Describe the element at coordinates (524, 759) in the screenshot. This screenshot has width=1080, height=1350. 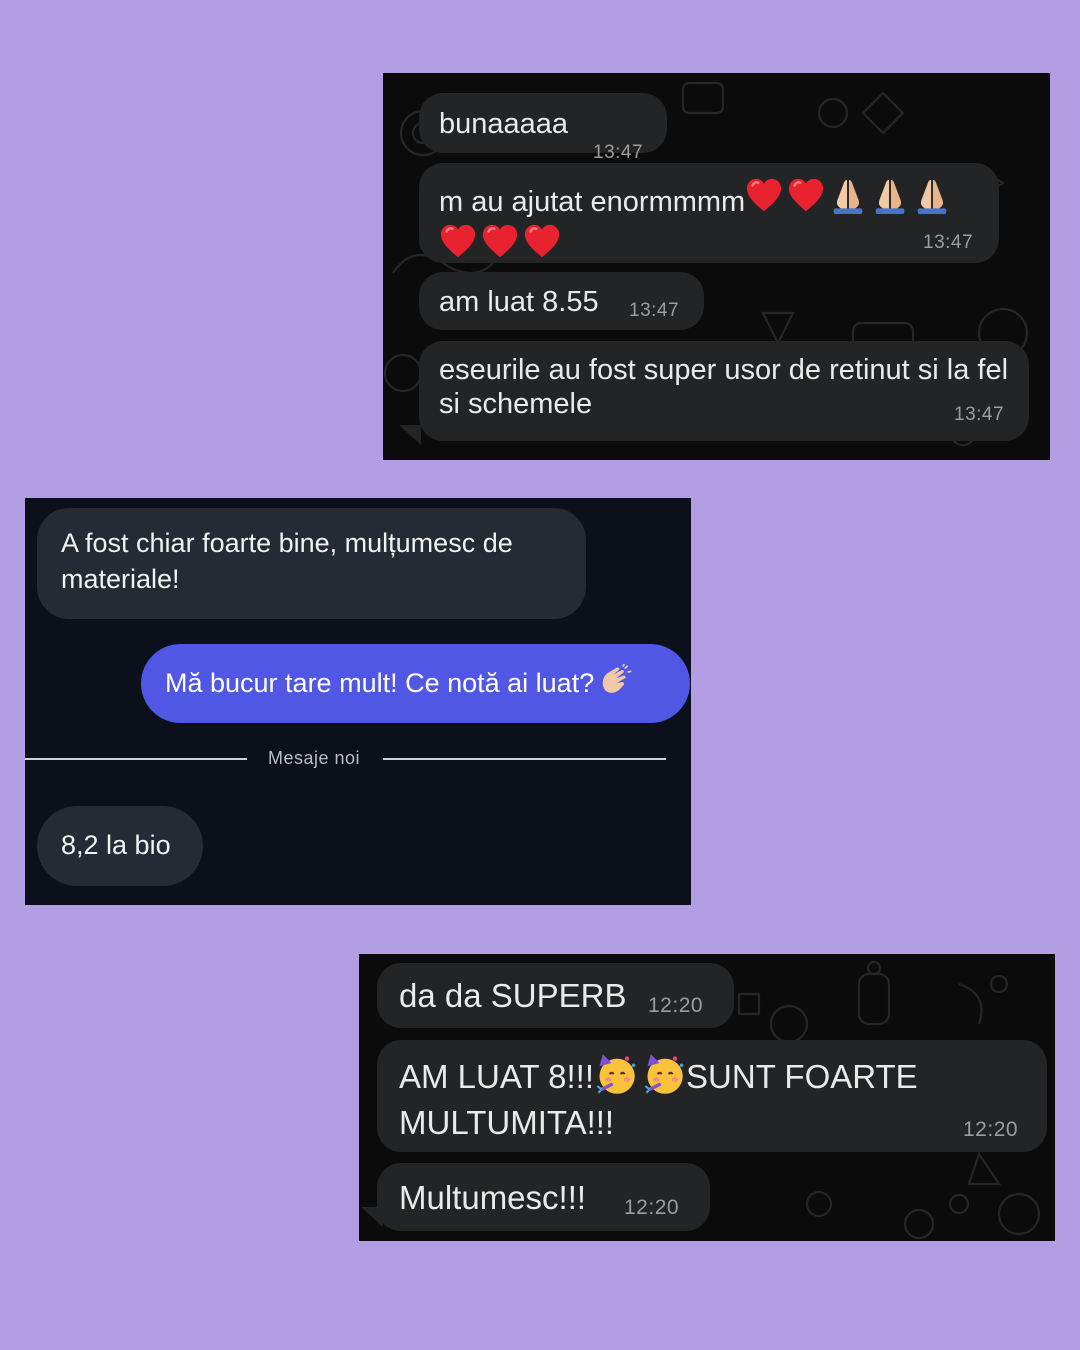
I see `divider-right` at that location.